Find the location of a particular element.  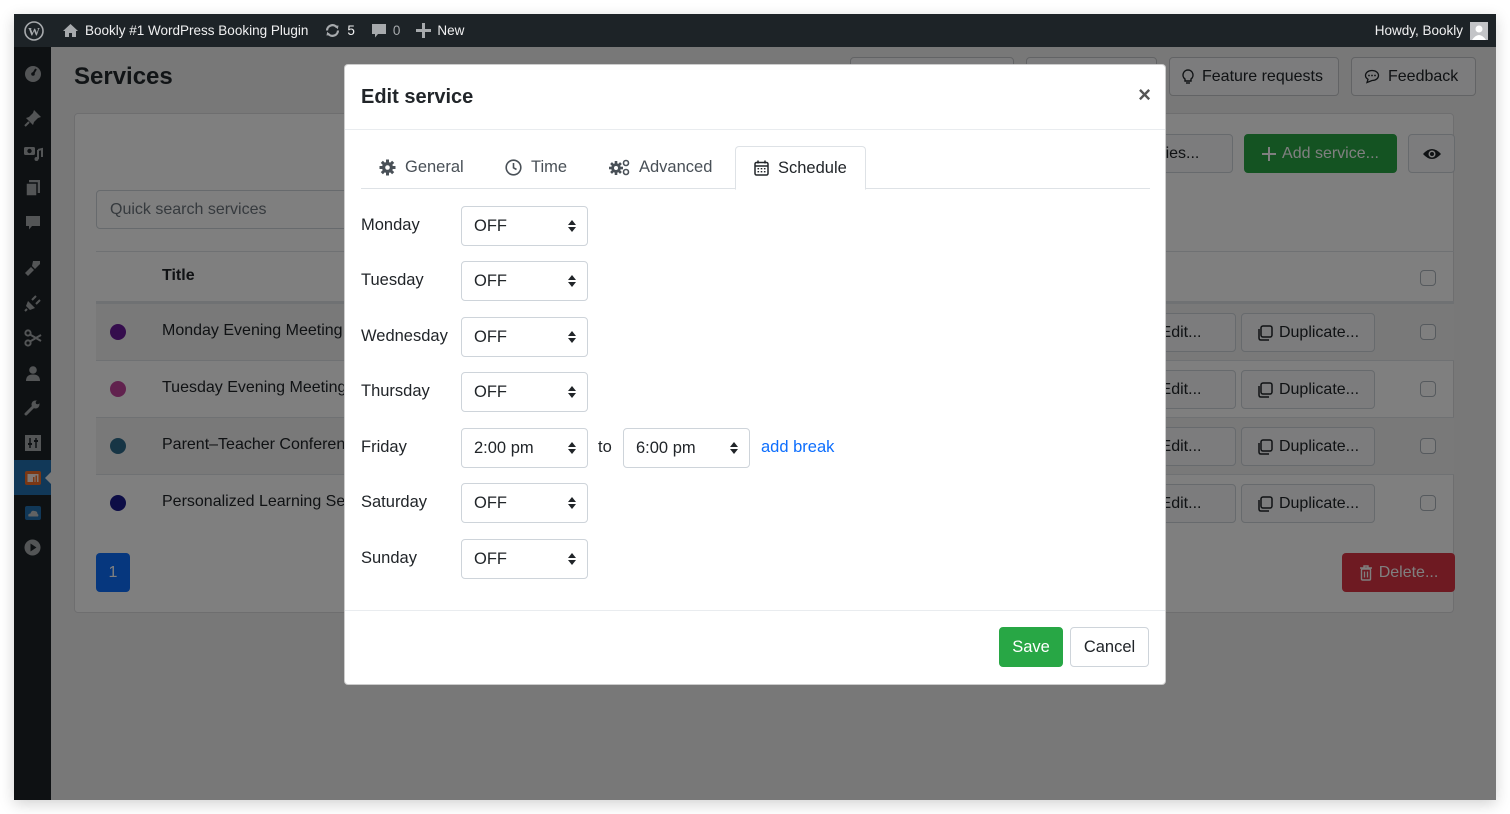

tab-general-label: General is located at coordinates (434, 167).